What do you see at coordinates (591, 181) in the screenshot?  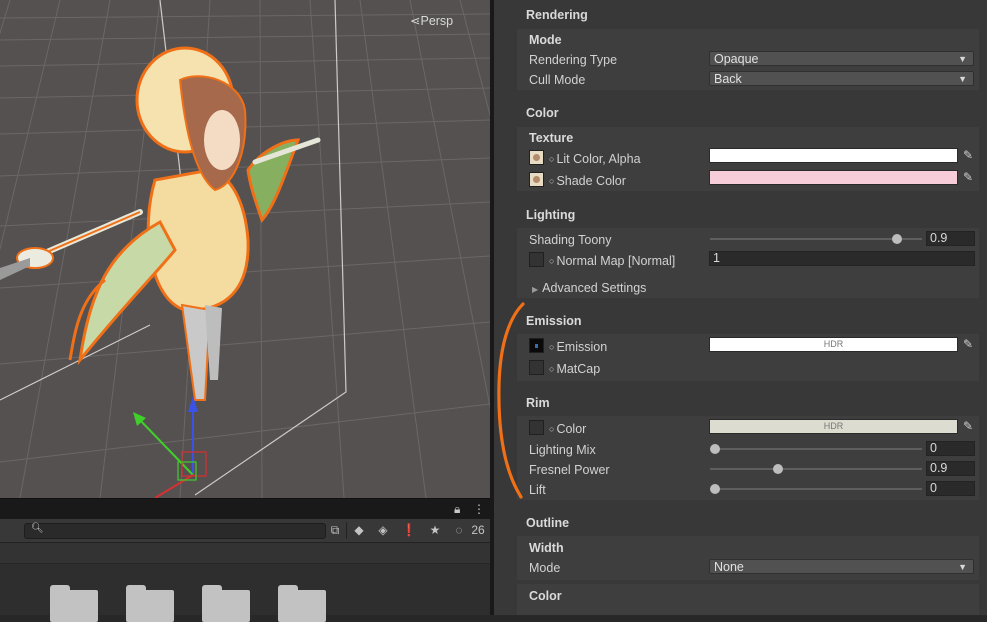 I see `shade-color-text: Shade Color` at bounding box center [591, 181].